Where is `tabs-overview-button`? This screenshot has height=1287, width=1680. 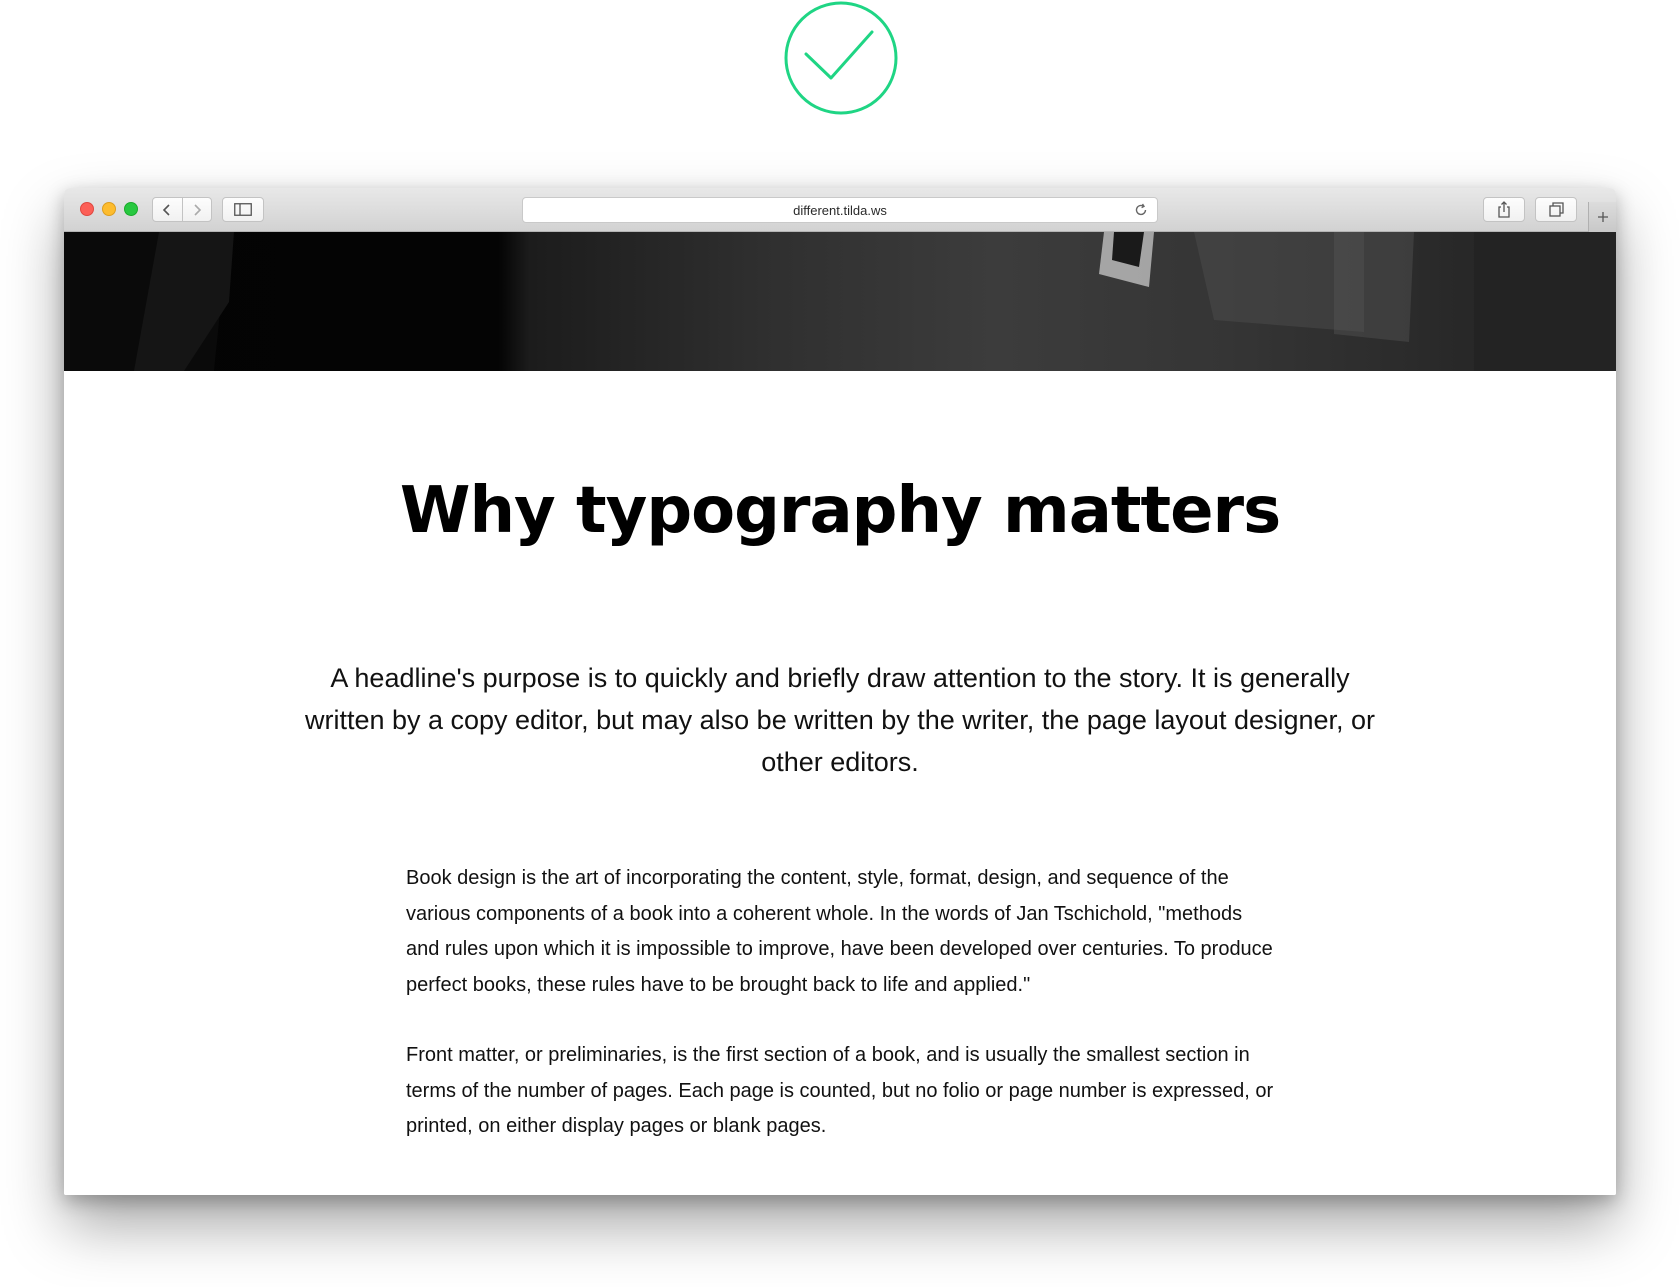
tabs-overview-button is located at coordinates (1556, 209).